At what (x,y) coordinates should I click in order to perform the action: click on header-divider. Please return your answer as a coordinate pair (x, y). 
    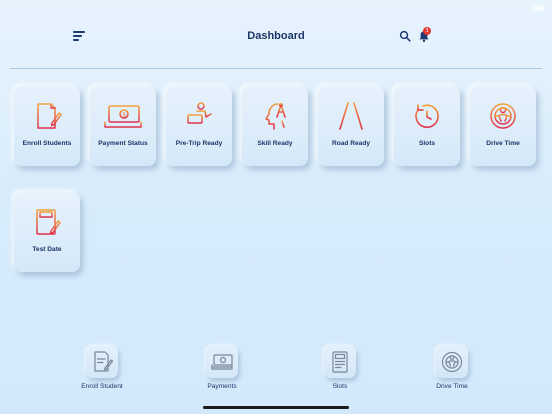
    Looking at the image, I should click on (276, 68).